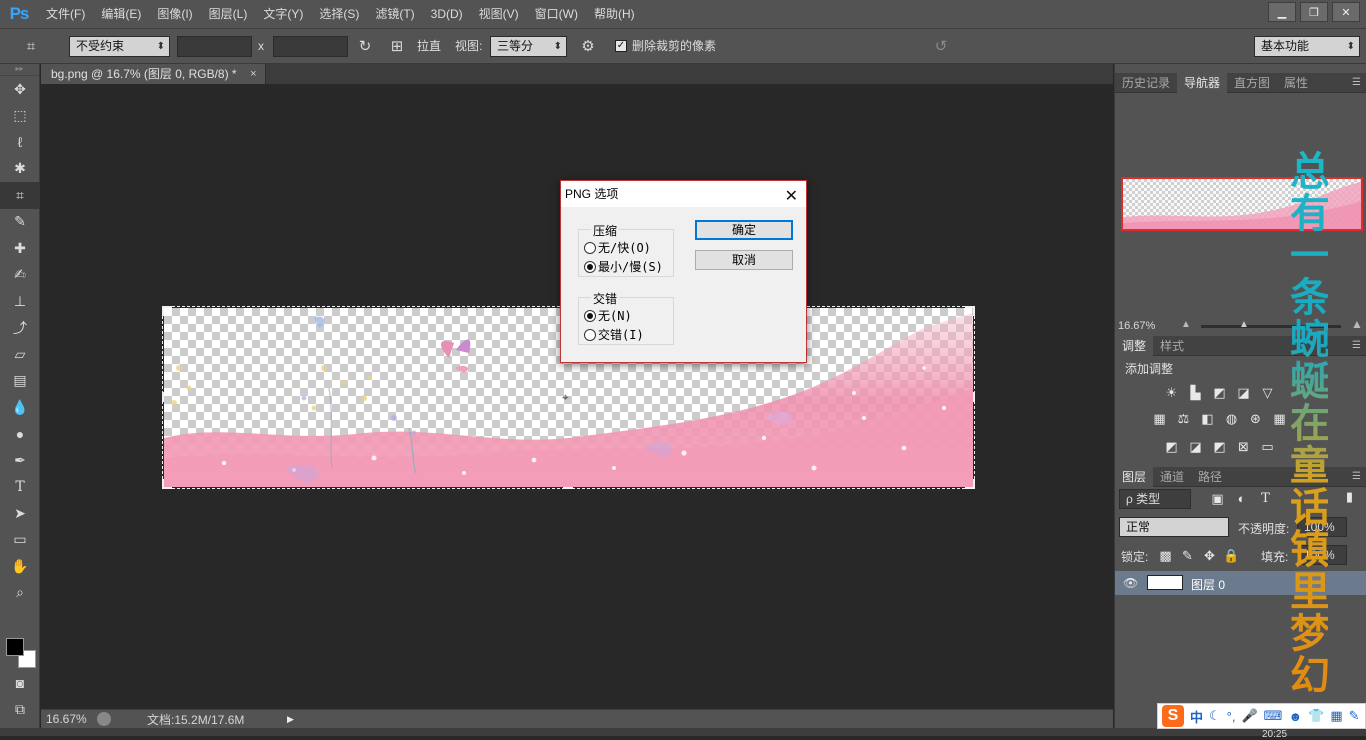 Image resolution: width=1366 pixels, height=740 pixels. I want to click on tab-layers: 图层, so click(1134, 477).